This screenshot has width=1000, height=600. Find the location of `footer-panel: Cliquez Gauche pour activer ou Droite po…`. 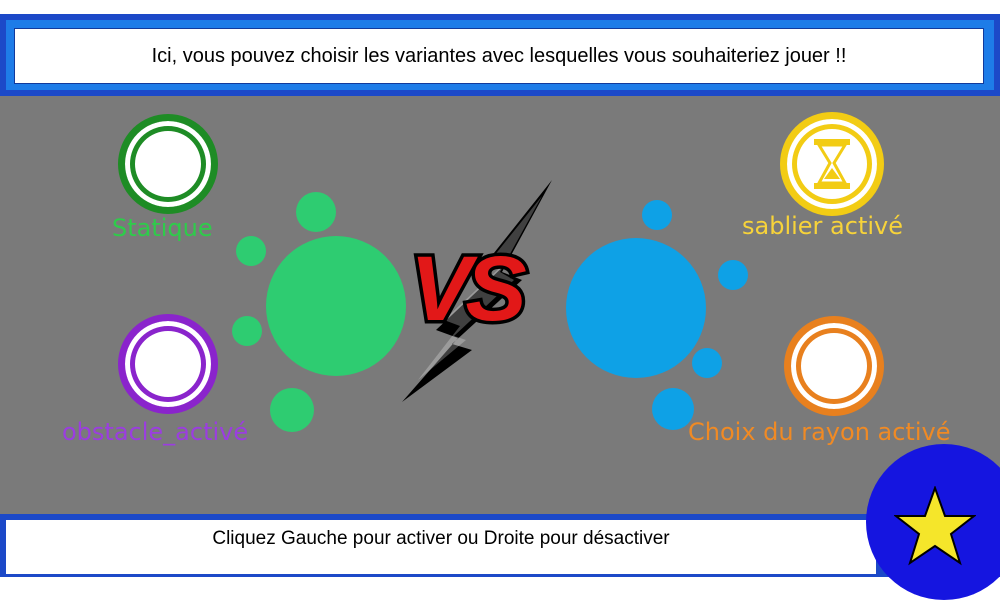

footer-panel: Cliquez Gauche pour activer ou Droite po… is located at coordinates (441, 547).